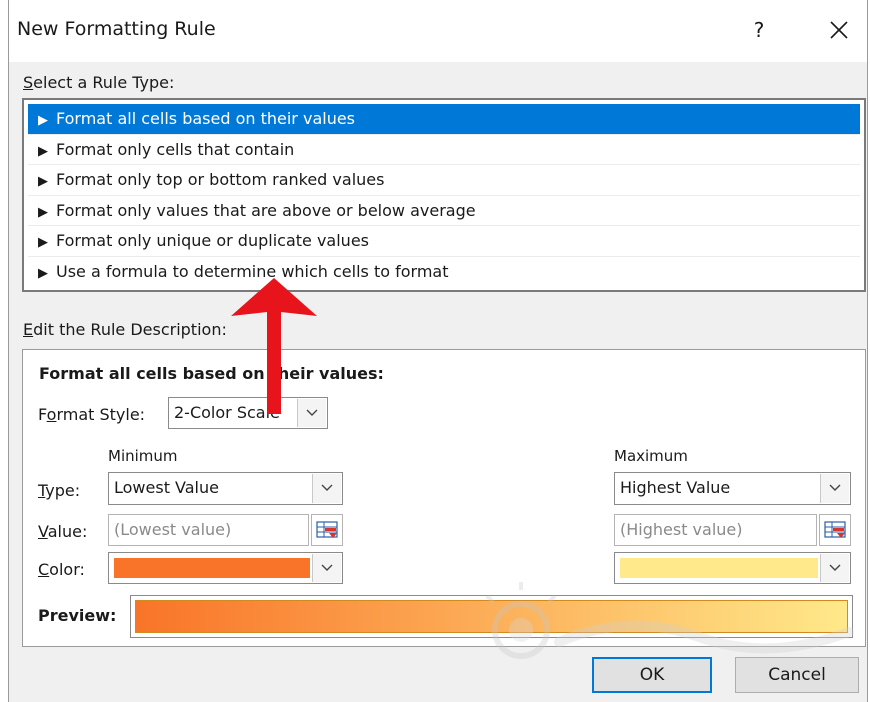  What do you see at coordinates (125, 329) in the screenshot?
I see `rule-description-label: Edit the Rule Description:` at bounding box center [125, 329].